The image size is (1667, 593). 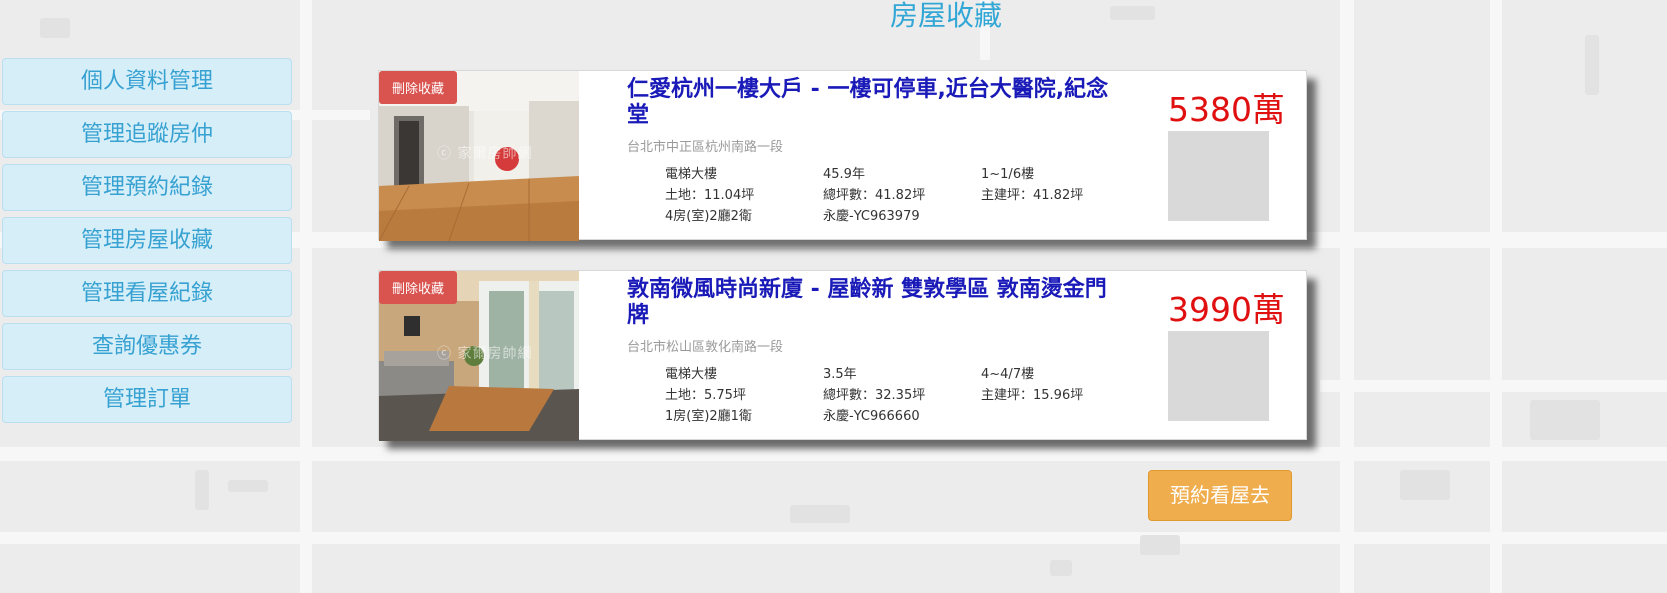 I want to click on spec-age: 3.5年, so click(x=840, y=374).